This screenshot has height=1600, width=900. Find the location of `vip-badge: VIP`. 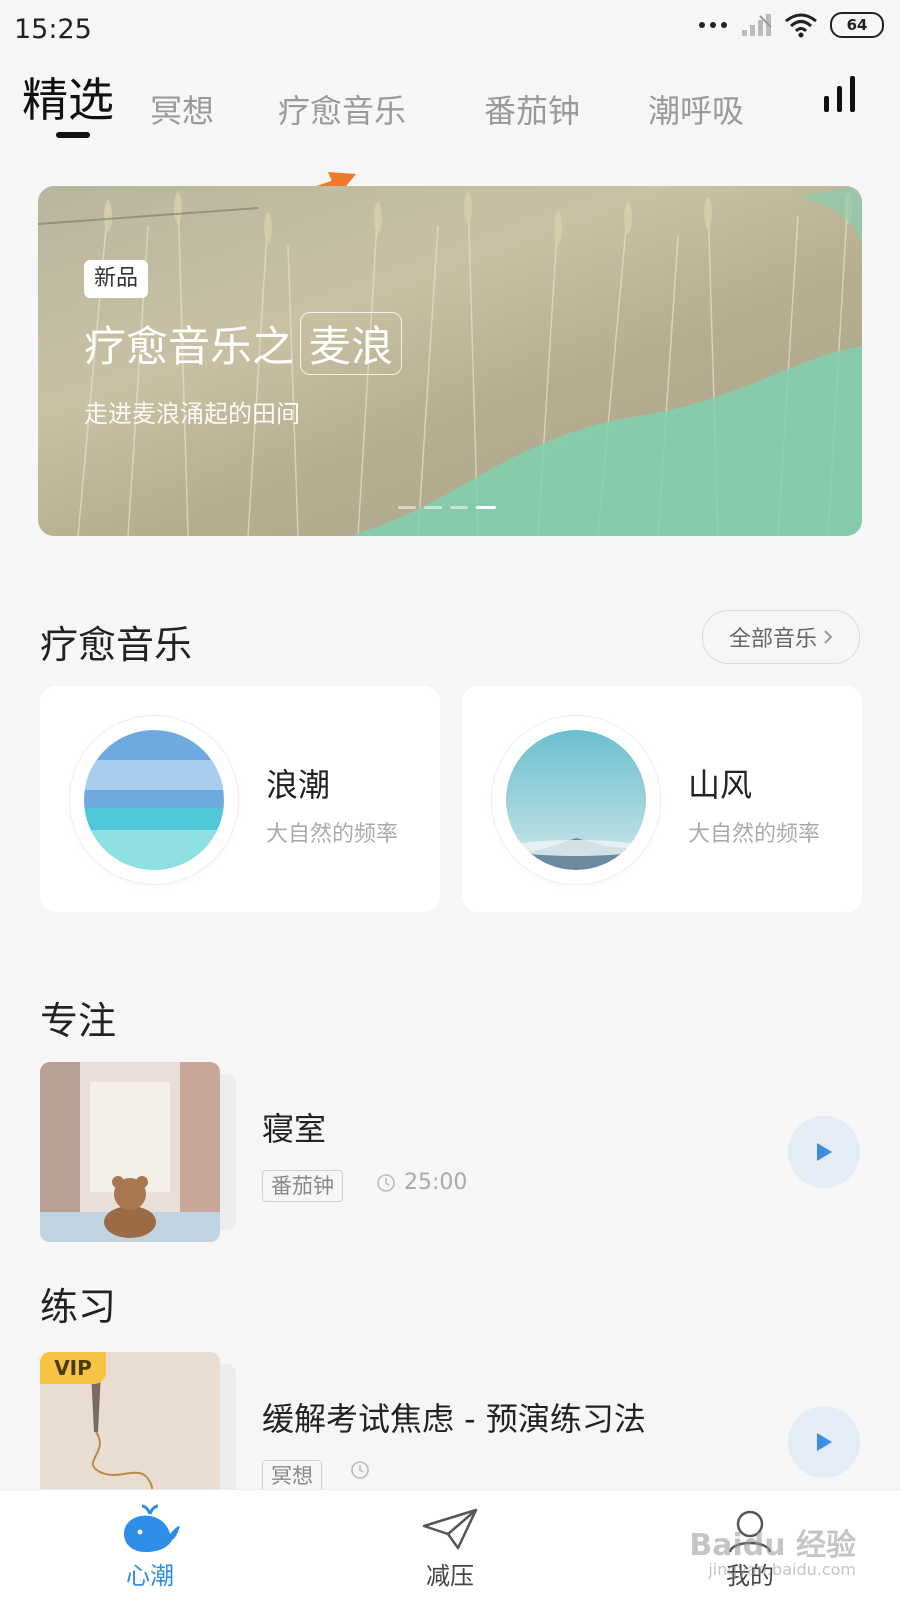

vip-badge: VIP is located at coordinates (73, 1368).